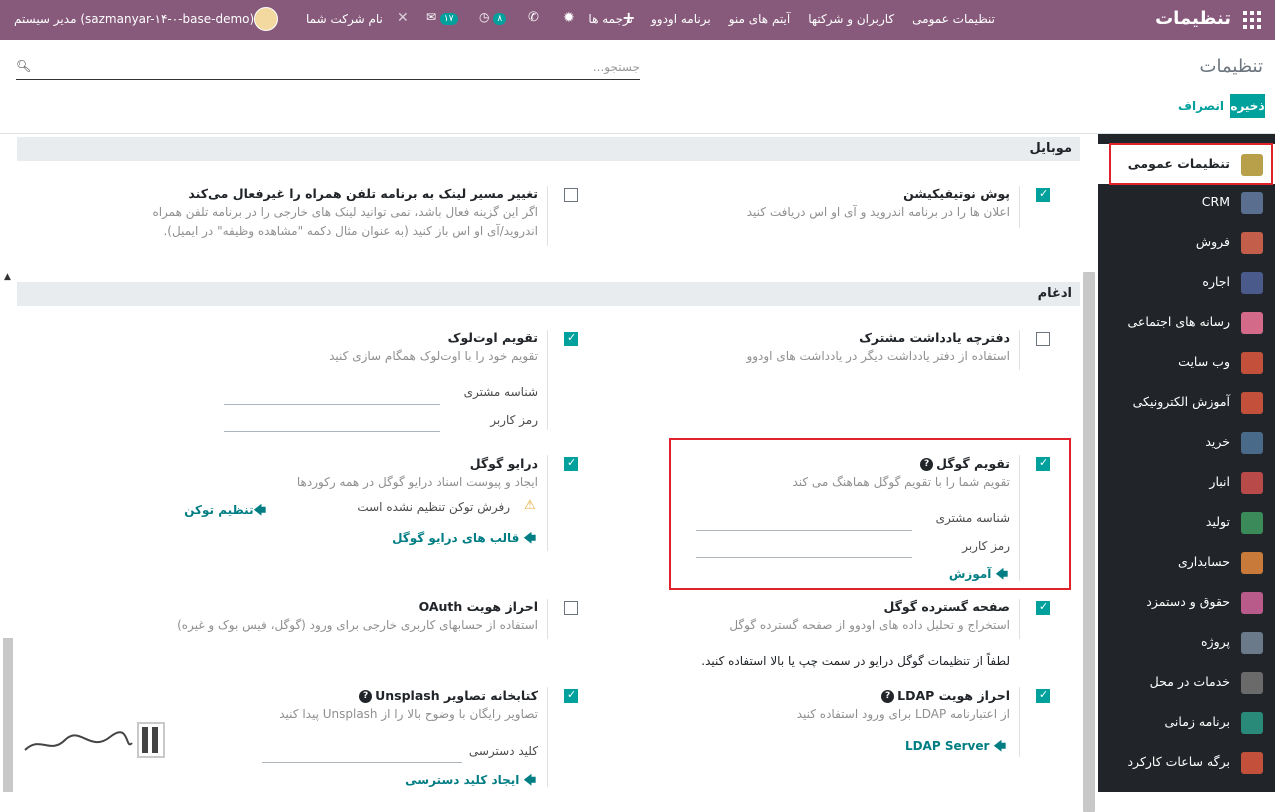 The image size is (1275, 812). Describe the element at coordinates (332, 431) in the screenshot. I see `outlook-secret-field` at that location.